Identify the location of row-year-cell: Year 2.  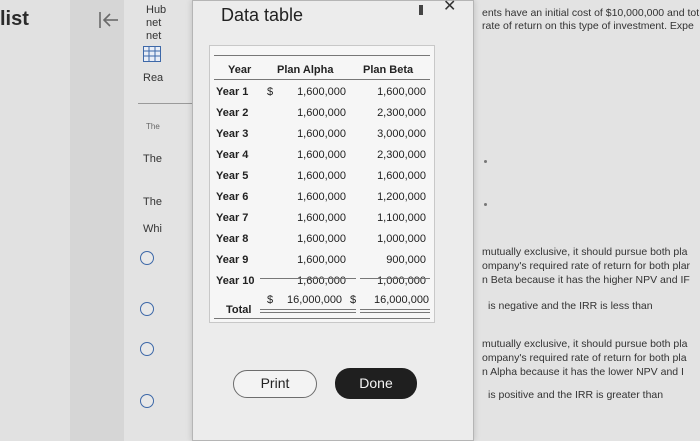
(232, 113).